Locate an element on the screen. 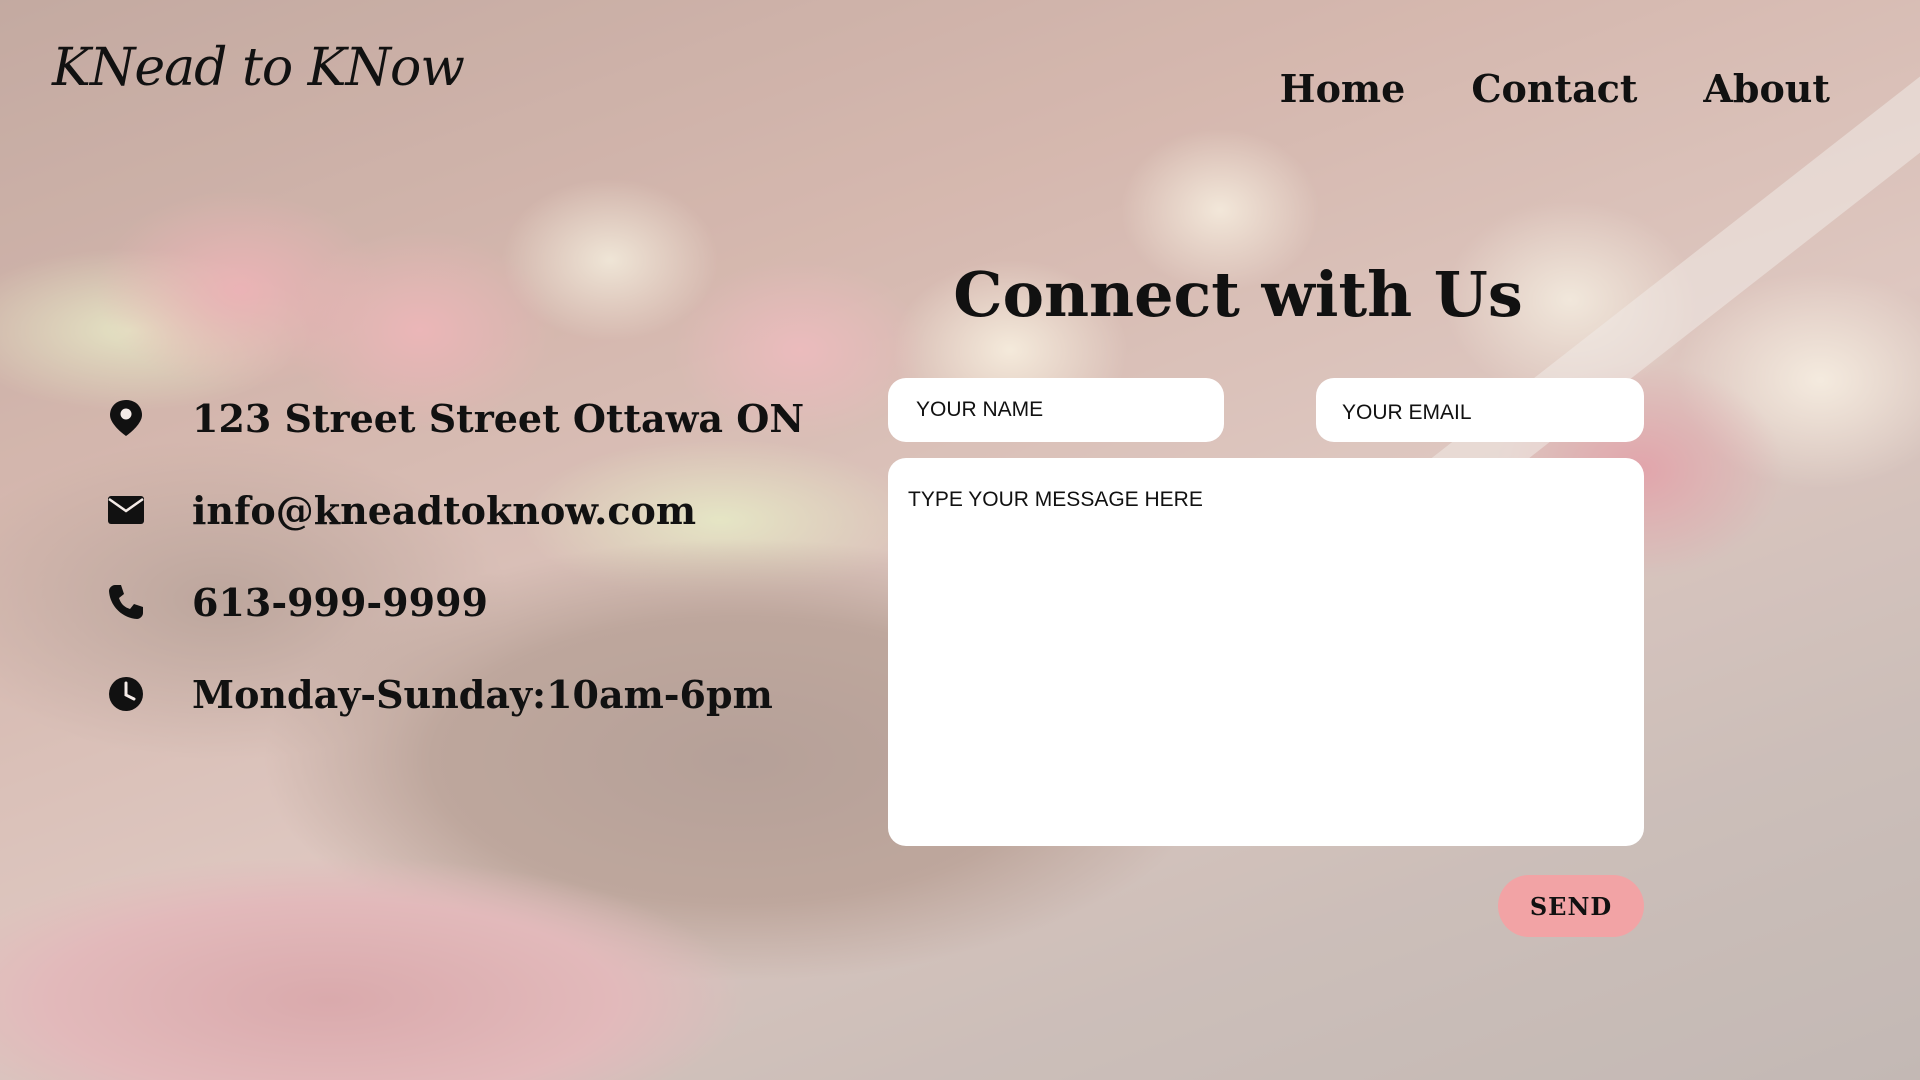  name-input is located at coordinates (1056, 410).